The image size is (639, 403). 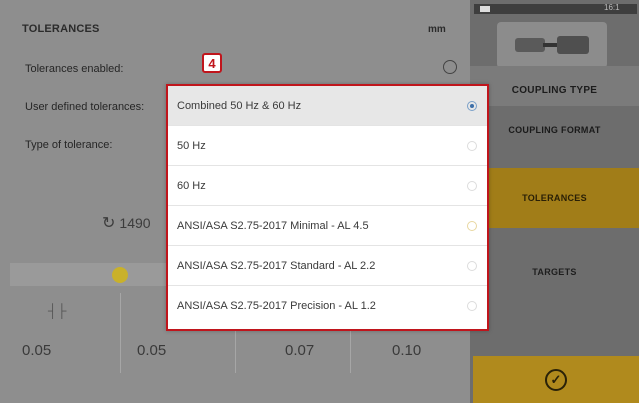 What do you see at coordinates (74, 69) in the screenshot?
I see `tolerances-enabled-label: Tolerances enabled:` at bounding box center [74, 69].